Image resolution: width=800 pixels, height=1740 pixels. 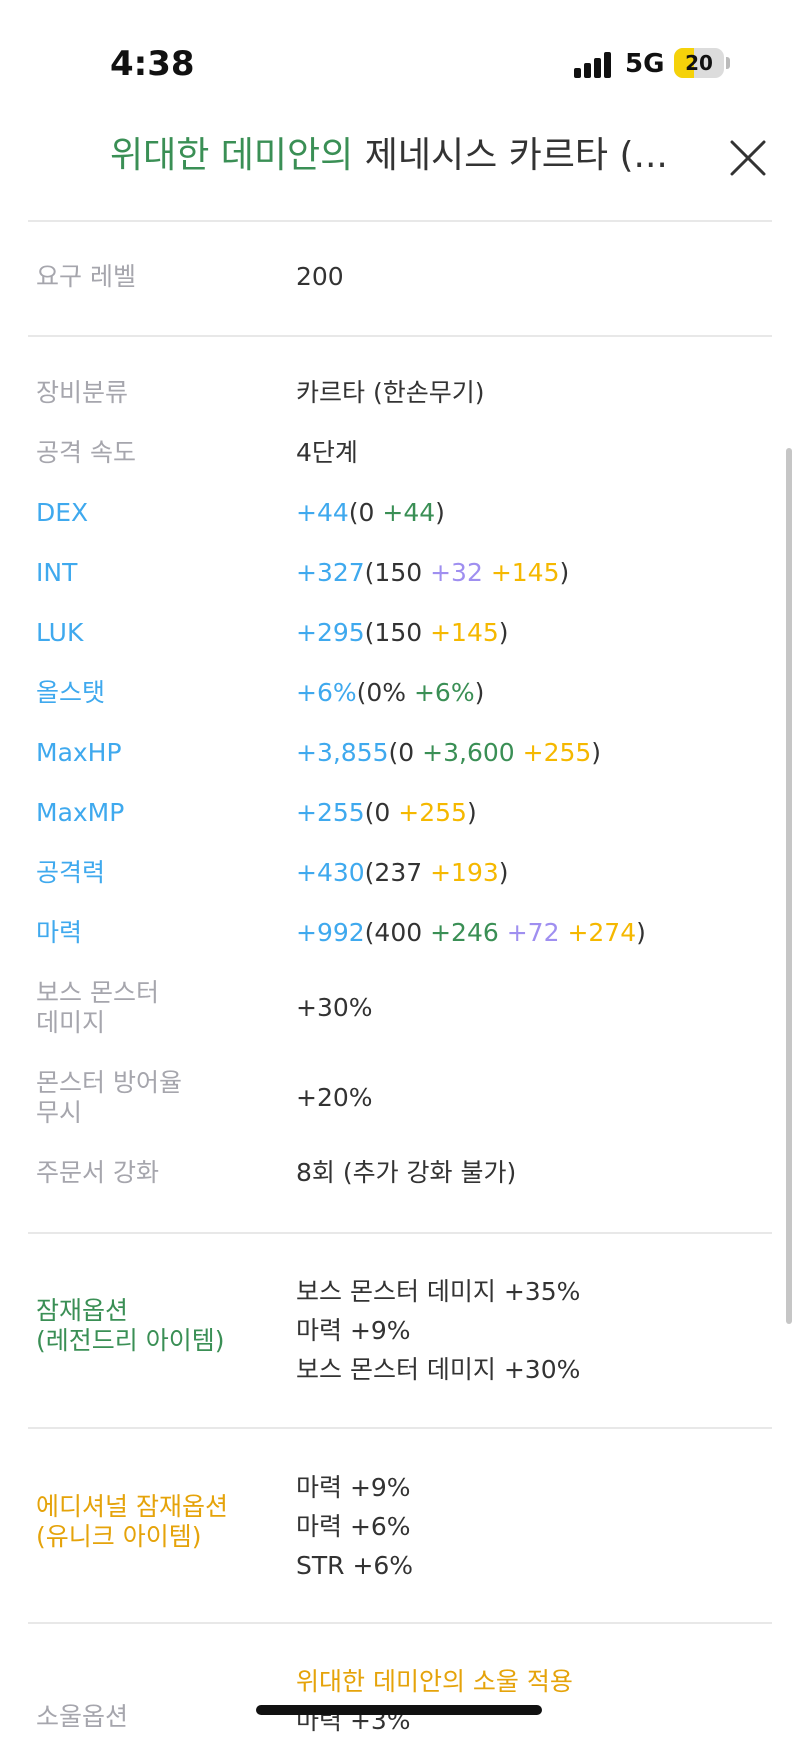 I want to click on label-int: INT, so click(x=57, y=572).